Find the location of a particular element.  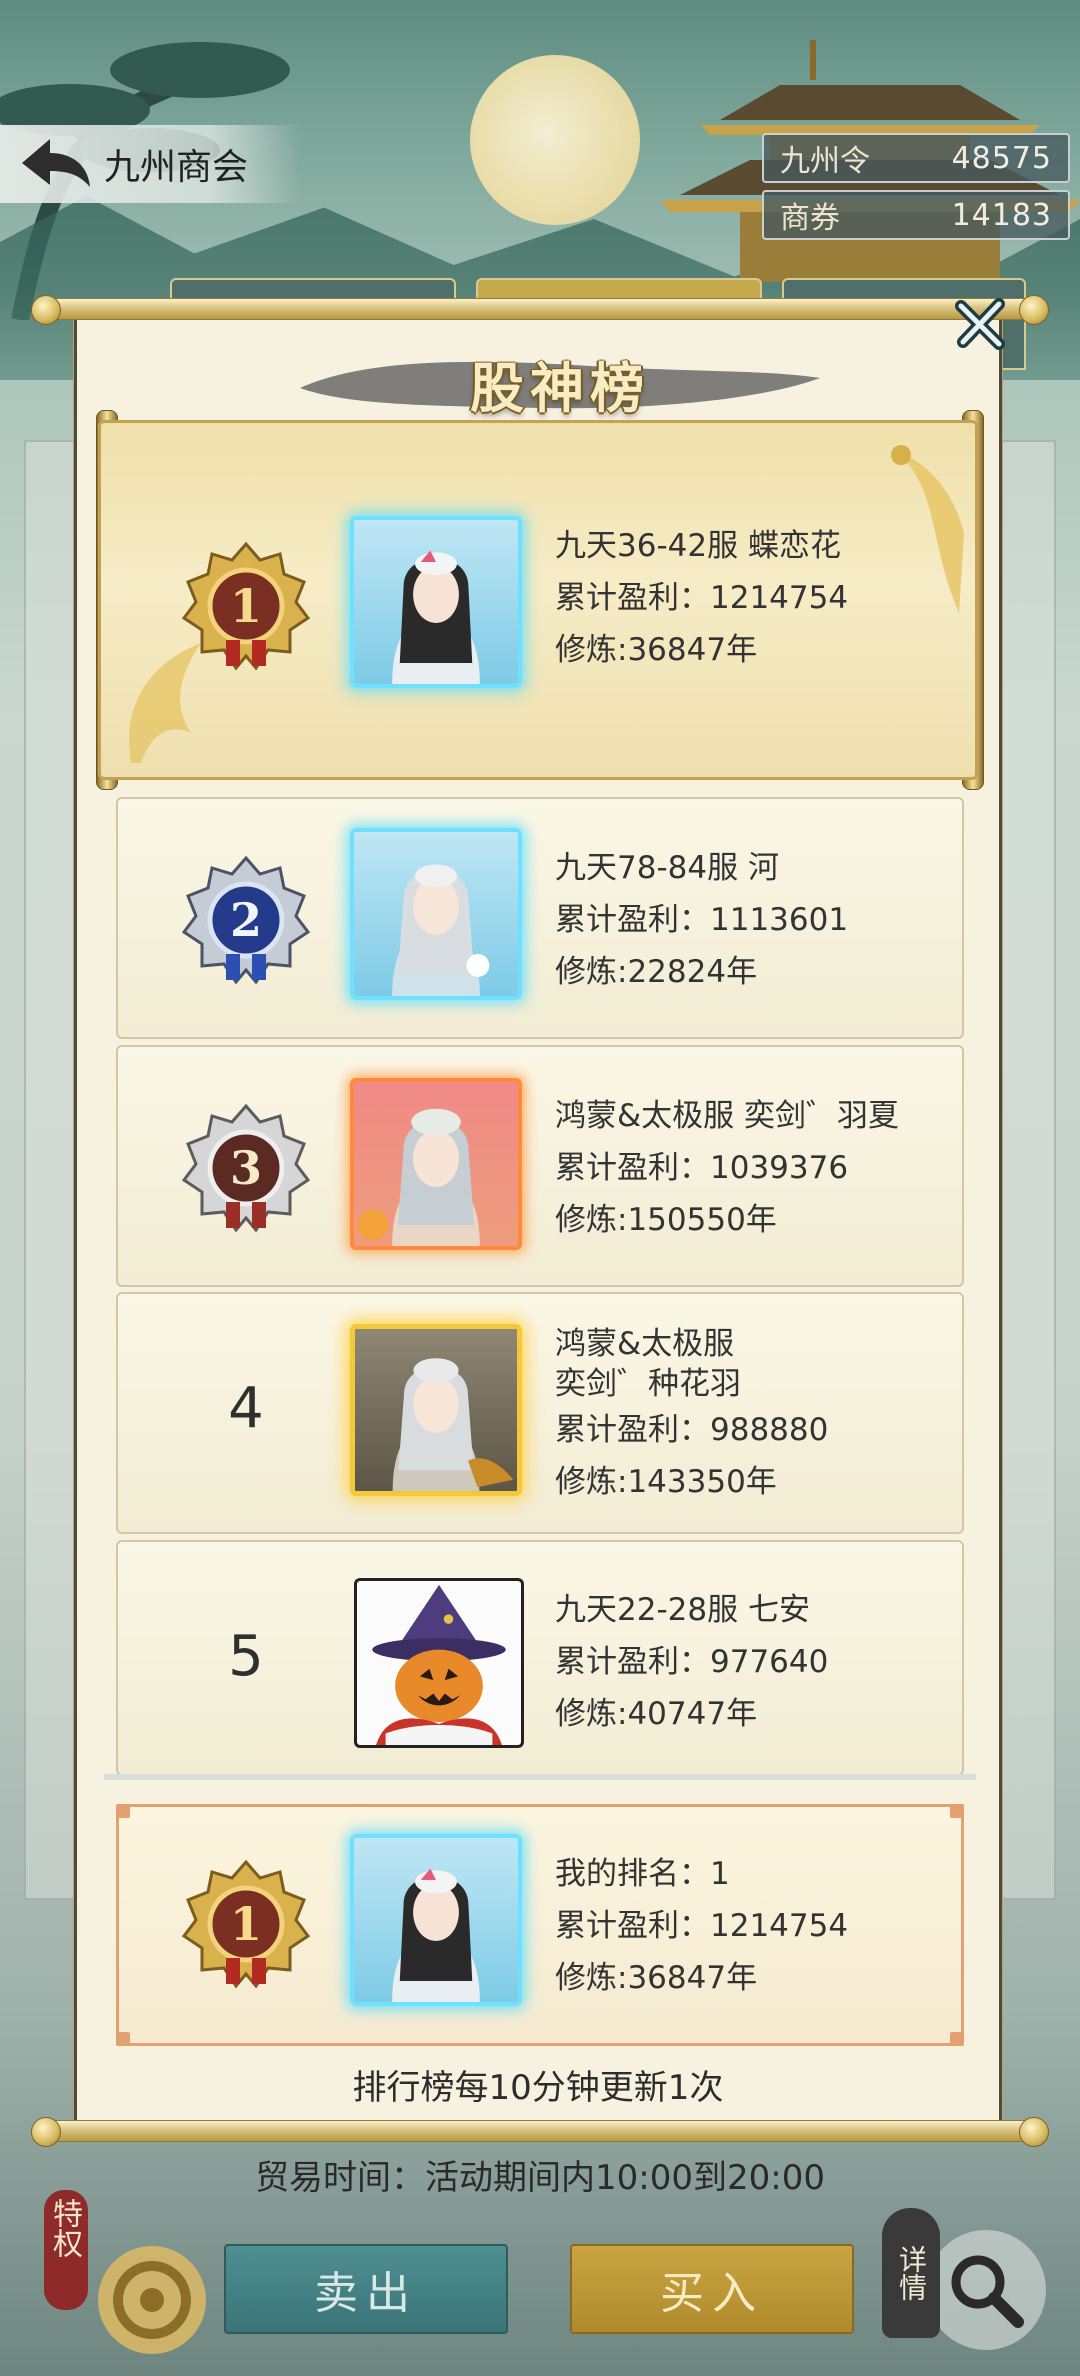

buy-button: 买入 is located at coordinates (712, 2289).